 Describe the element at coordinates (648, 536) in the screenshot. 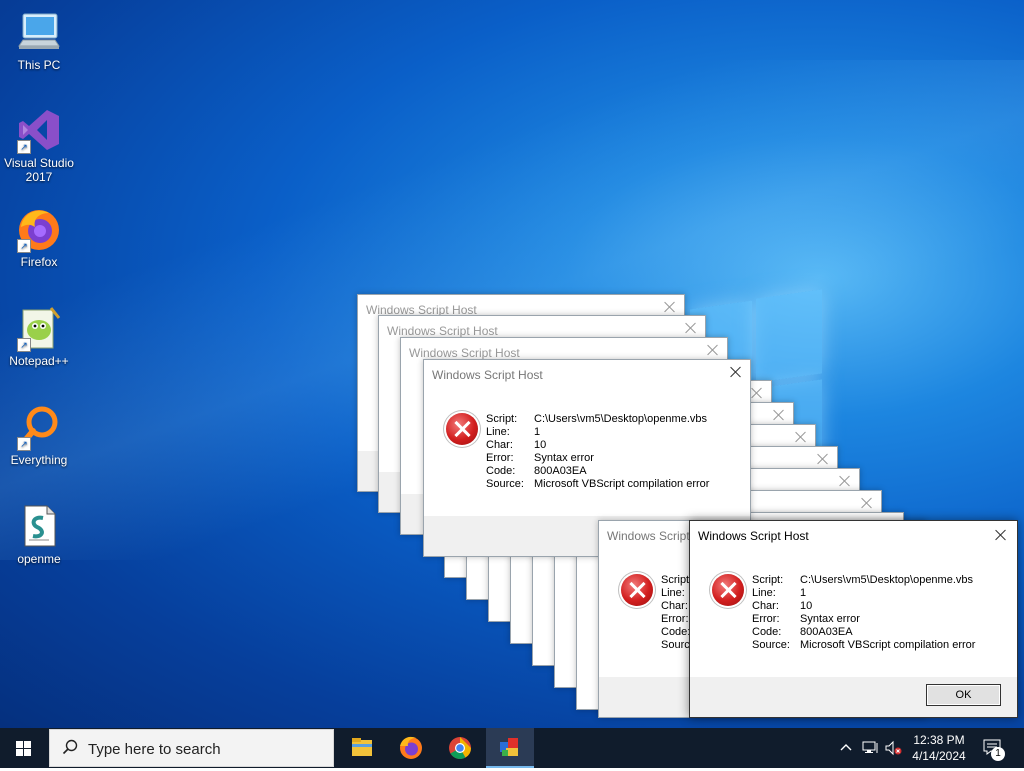

I see `dialog-title: Windows Script` at that location.